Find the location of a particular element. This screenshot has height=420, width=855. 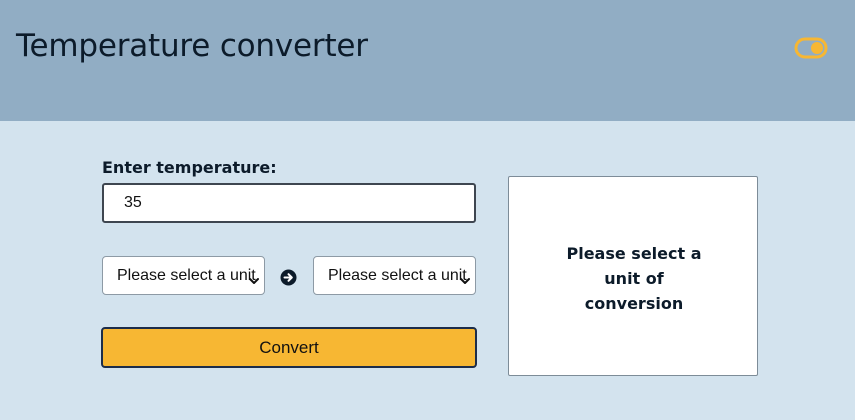

page-title: Temperature converter is located at coordinates (192, 46).